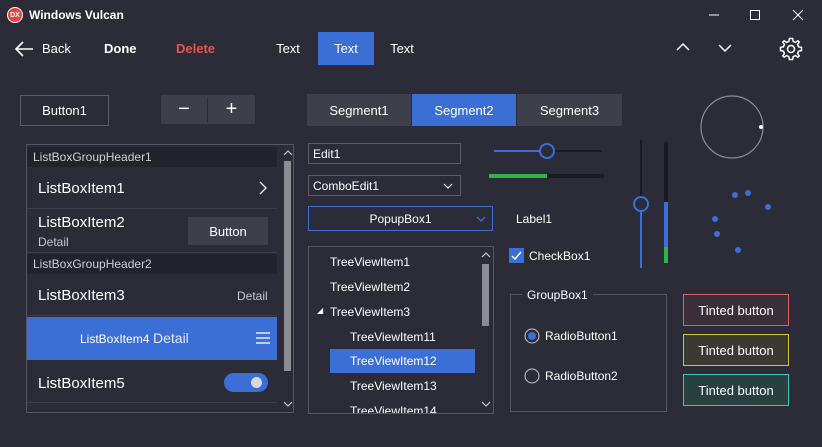  I want to click on tab-text-2: Text, so click(346, 48).